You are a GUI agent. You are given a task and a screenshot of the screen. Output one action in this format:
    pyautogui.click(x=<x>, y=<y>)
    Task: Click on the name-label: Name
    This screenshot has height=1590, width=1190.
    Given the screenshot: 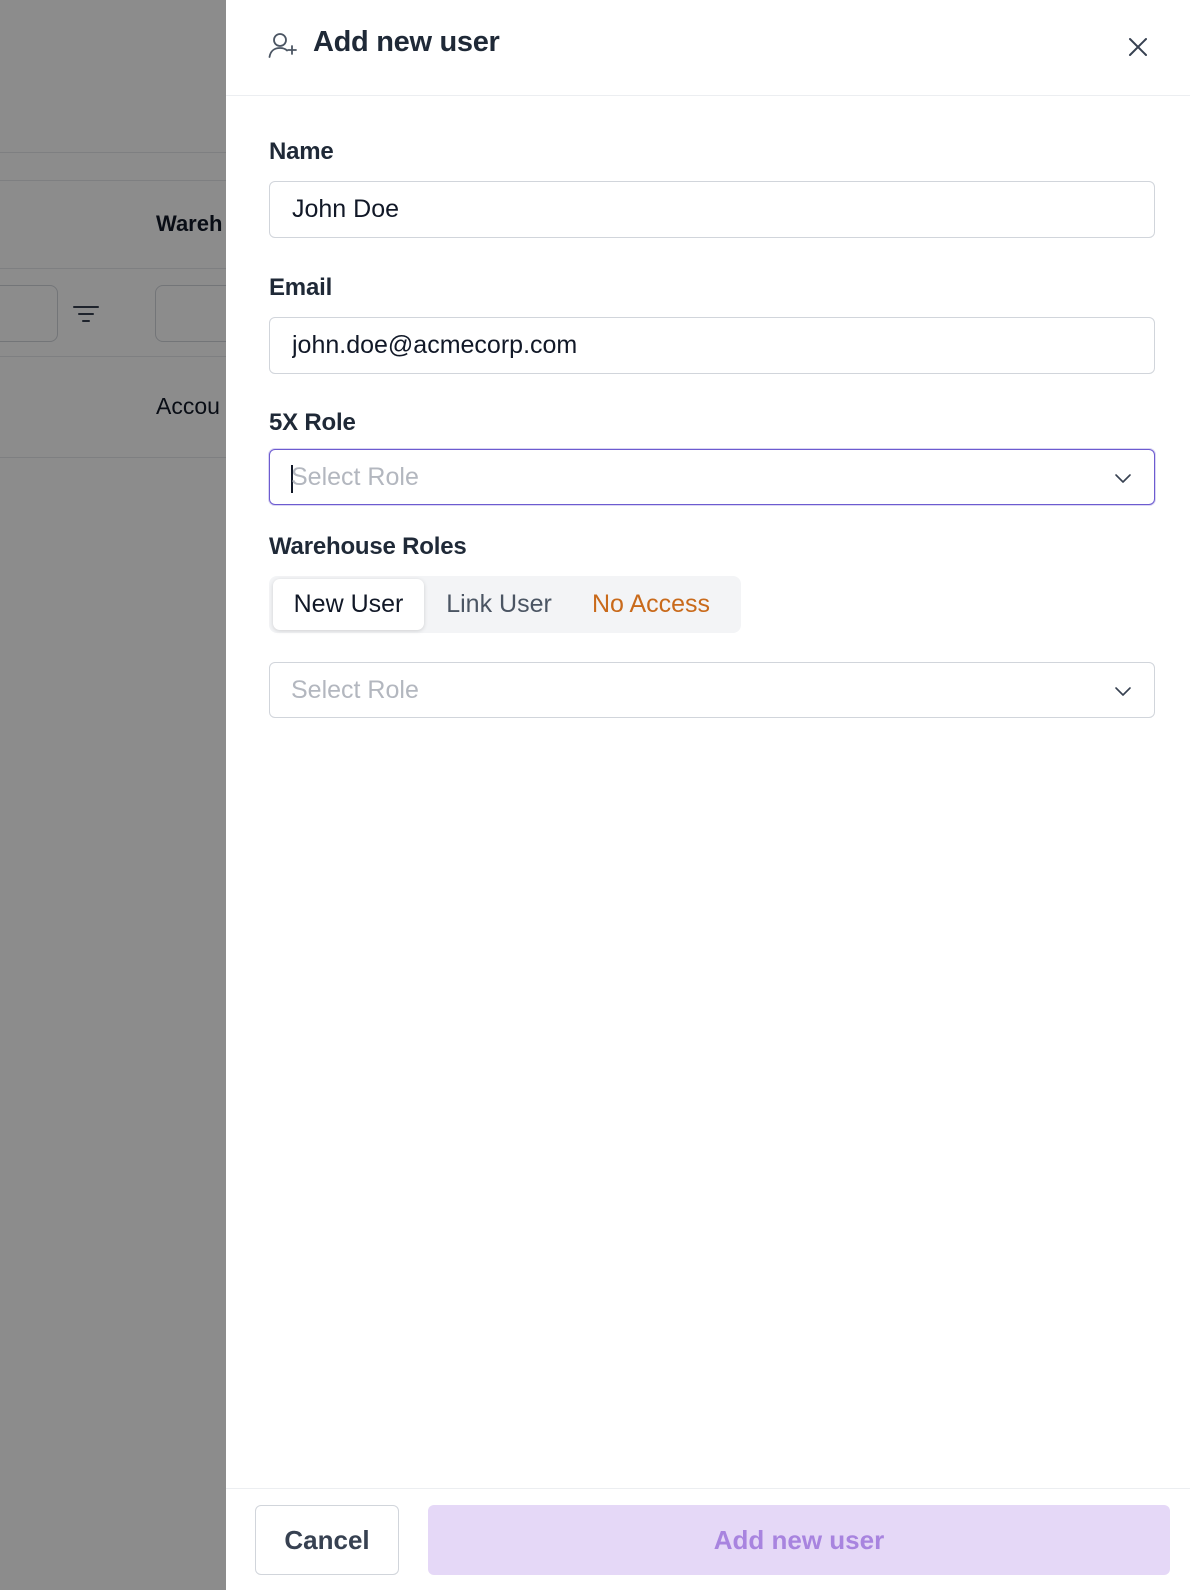 What is the action you would take?
    pyautogui.click(x=301, y=151)
    